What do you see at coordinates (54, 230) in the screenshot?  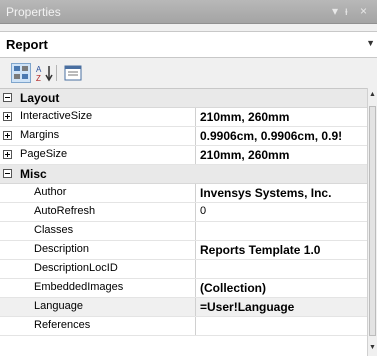 I see `property-name: Classes` at bounding box center [54, 230].